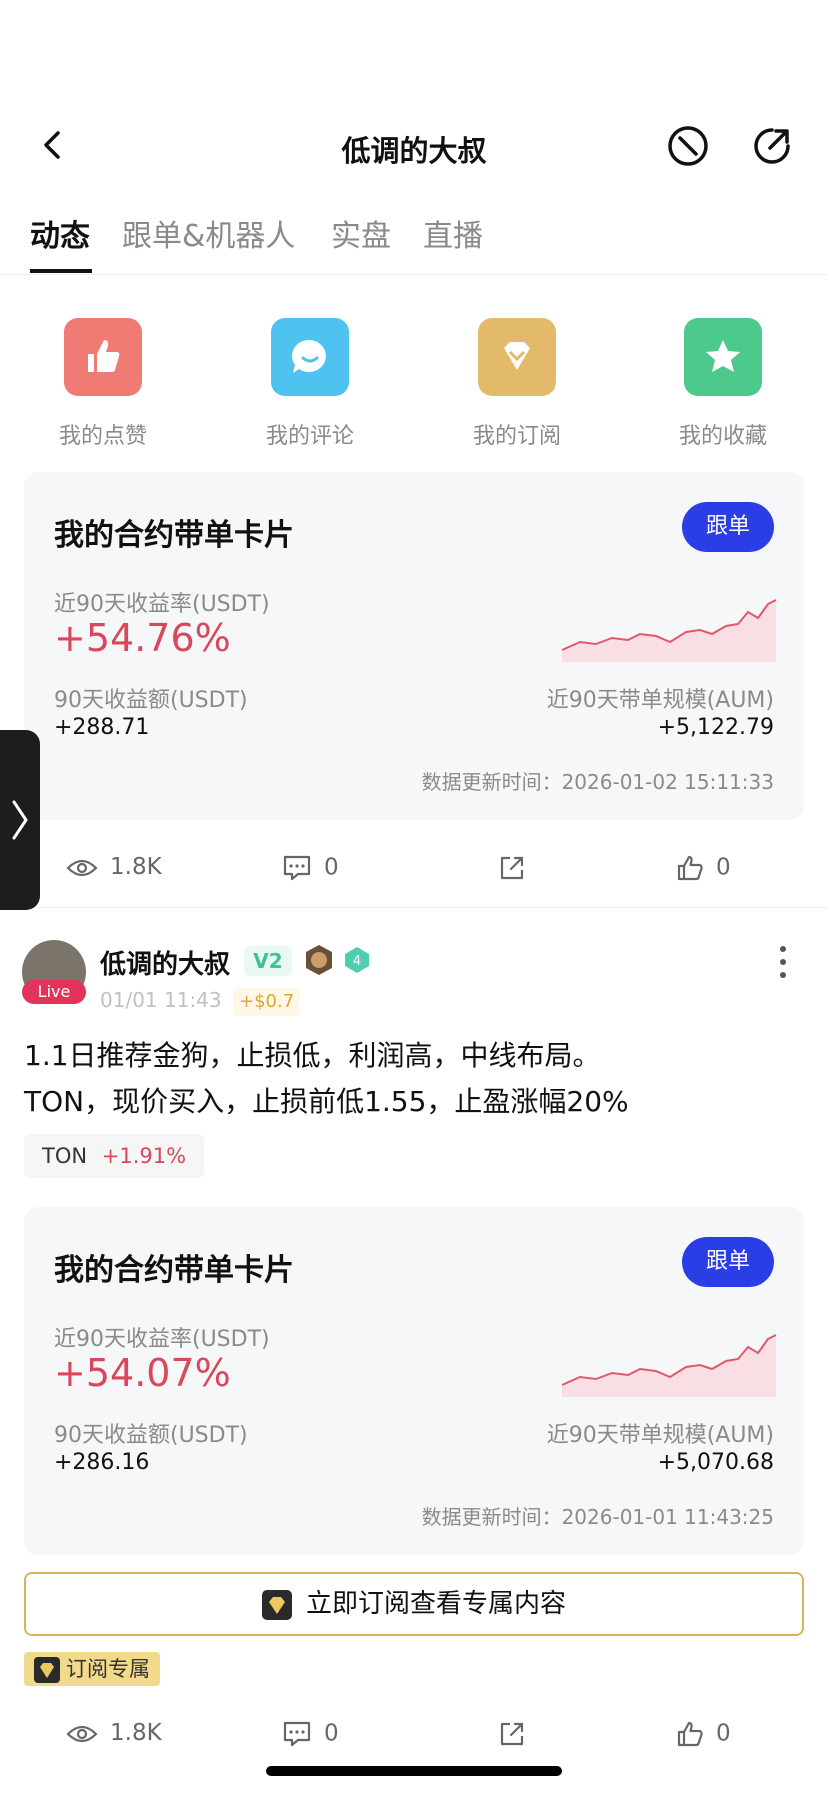 Image resolution: width=828 pixels, height=1795 pixels. I want to click on tab-live-account: 实盘, so click(361, 233).